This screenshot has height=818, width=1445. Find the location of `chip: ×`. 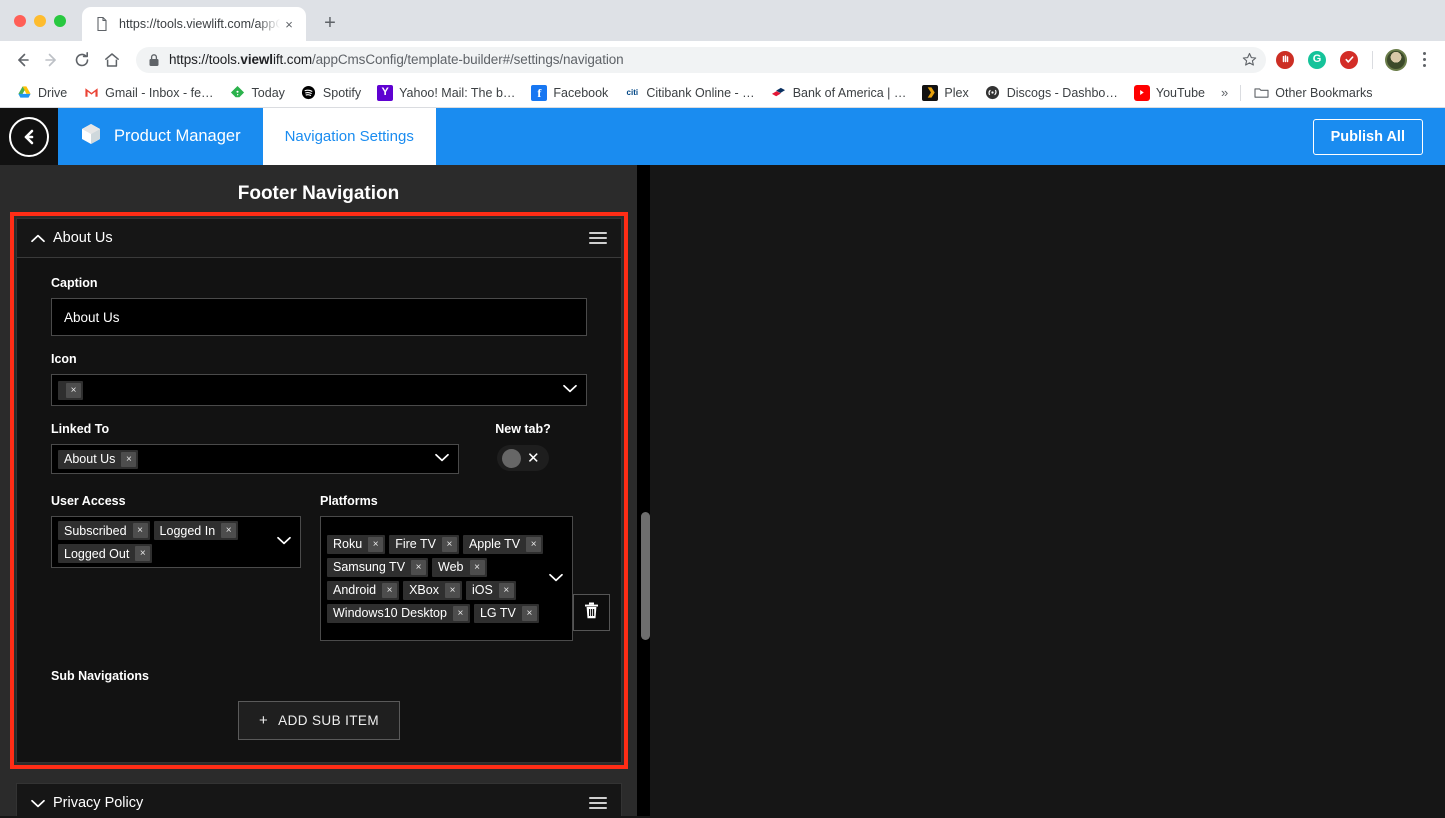

chip: × is located at coordinates (70, 390).